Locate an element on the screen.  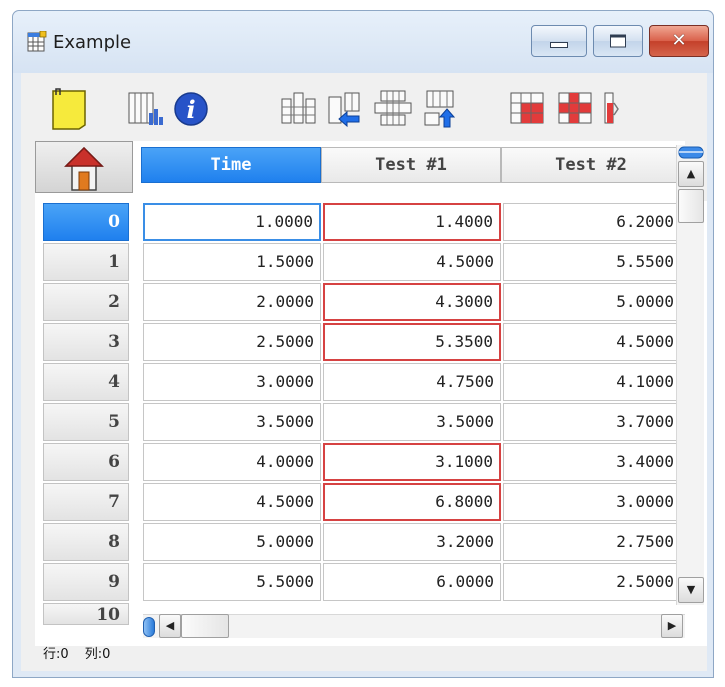
row-header: 10 is located at coordinates (86, 614).